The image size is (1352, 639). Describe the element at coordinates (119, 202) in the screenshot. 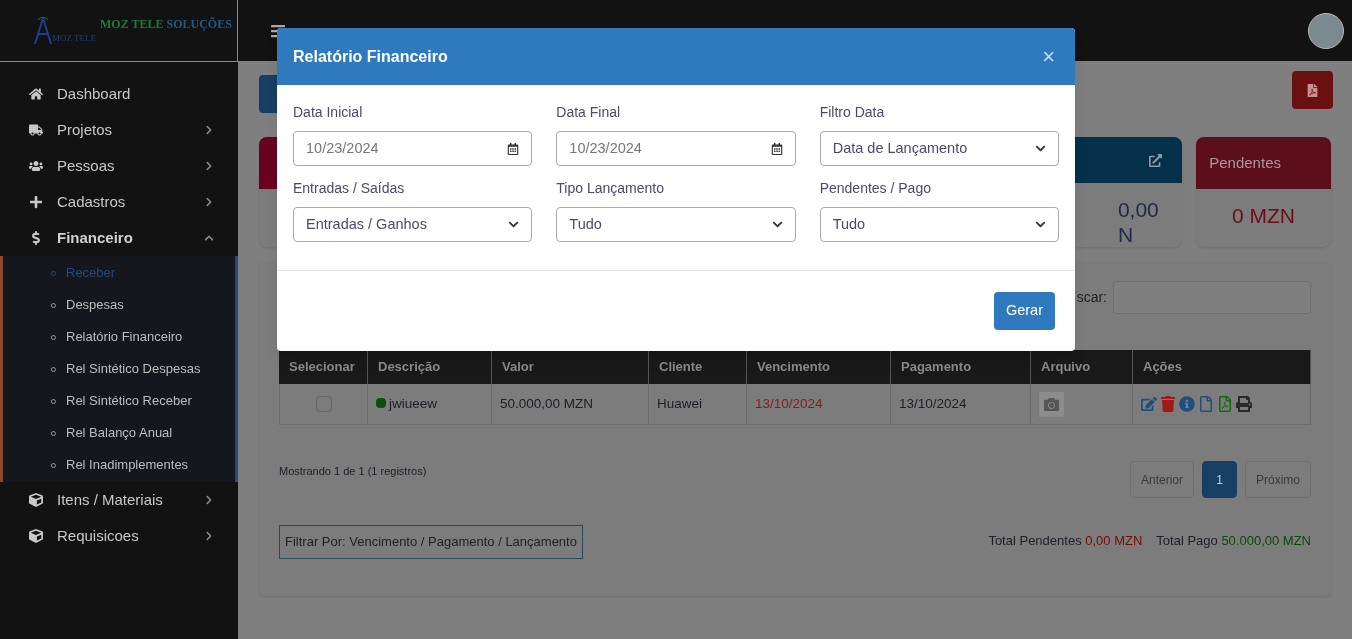

I see `nav-item: Cadastros` at that location.